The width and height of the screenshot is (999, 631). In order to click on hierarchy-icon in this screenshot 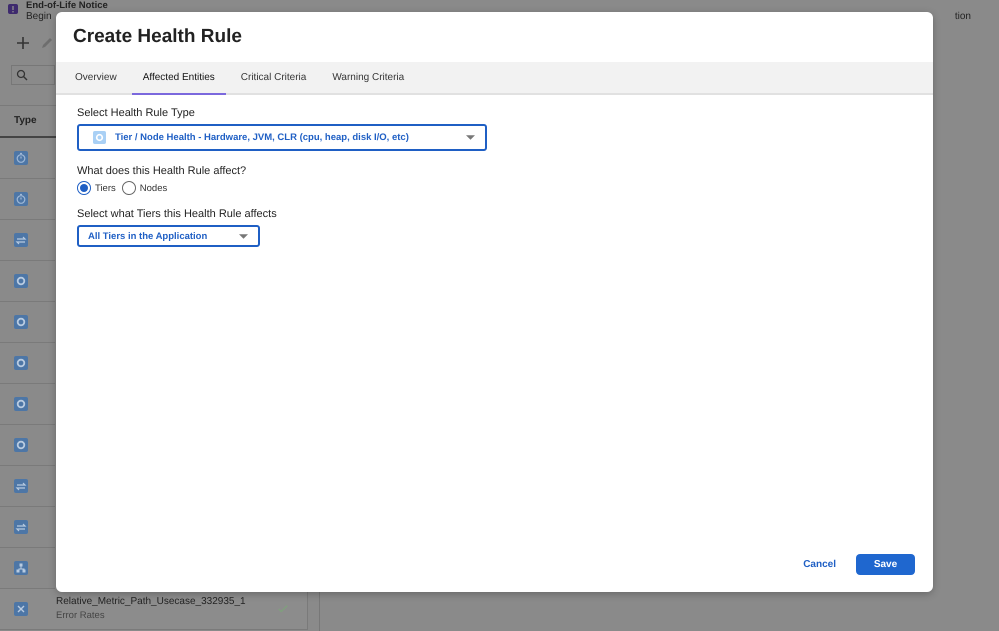, I will do `click(21, 568)`.